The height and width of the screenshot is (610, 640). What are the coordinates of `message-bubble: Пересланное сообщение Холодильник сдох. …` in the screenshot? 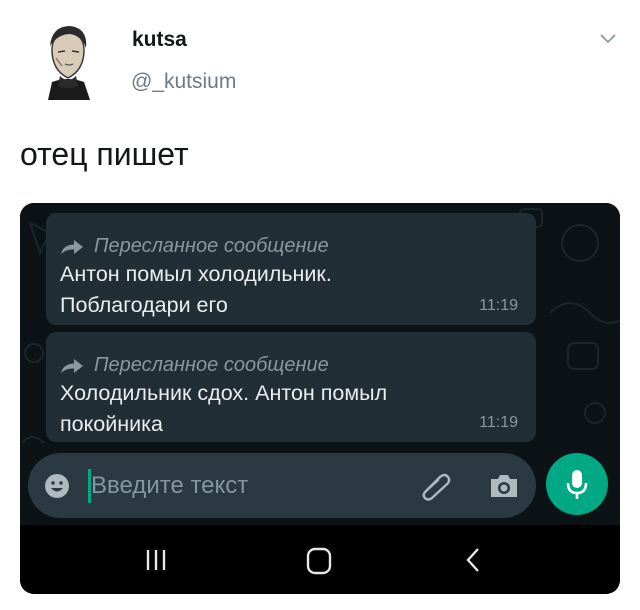 It's located at (291, 387).